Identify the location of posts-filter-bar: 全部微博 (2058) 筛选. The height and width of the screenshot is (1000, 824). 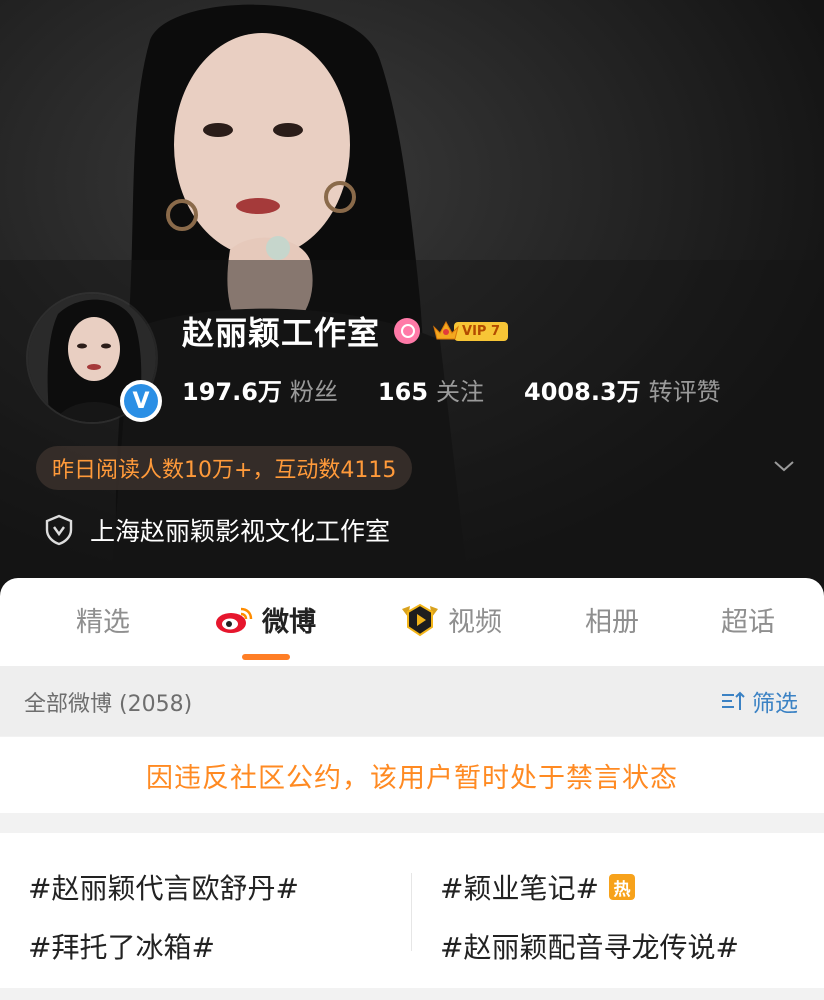
(412, 701).